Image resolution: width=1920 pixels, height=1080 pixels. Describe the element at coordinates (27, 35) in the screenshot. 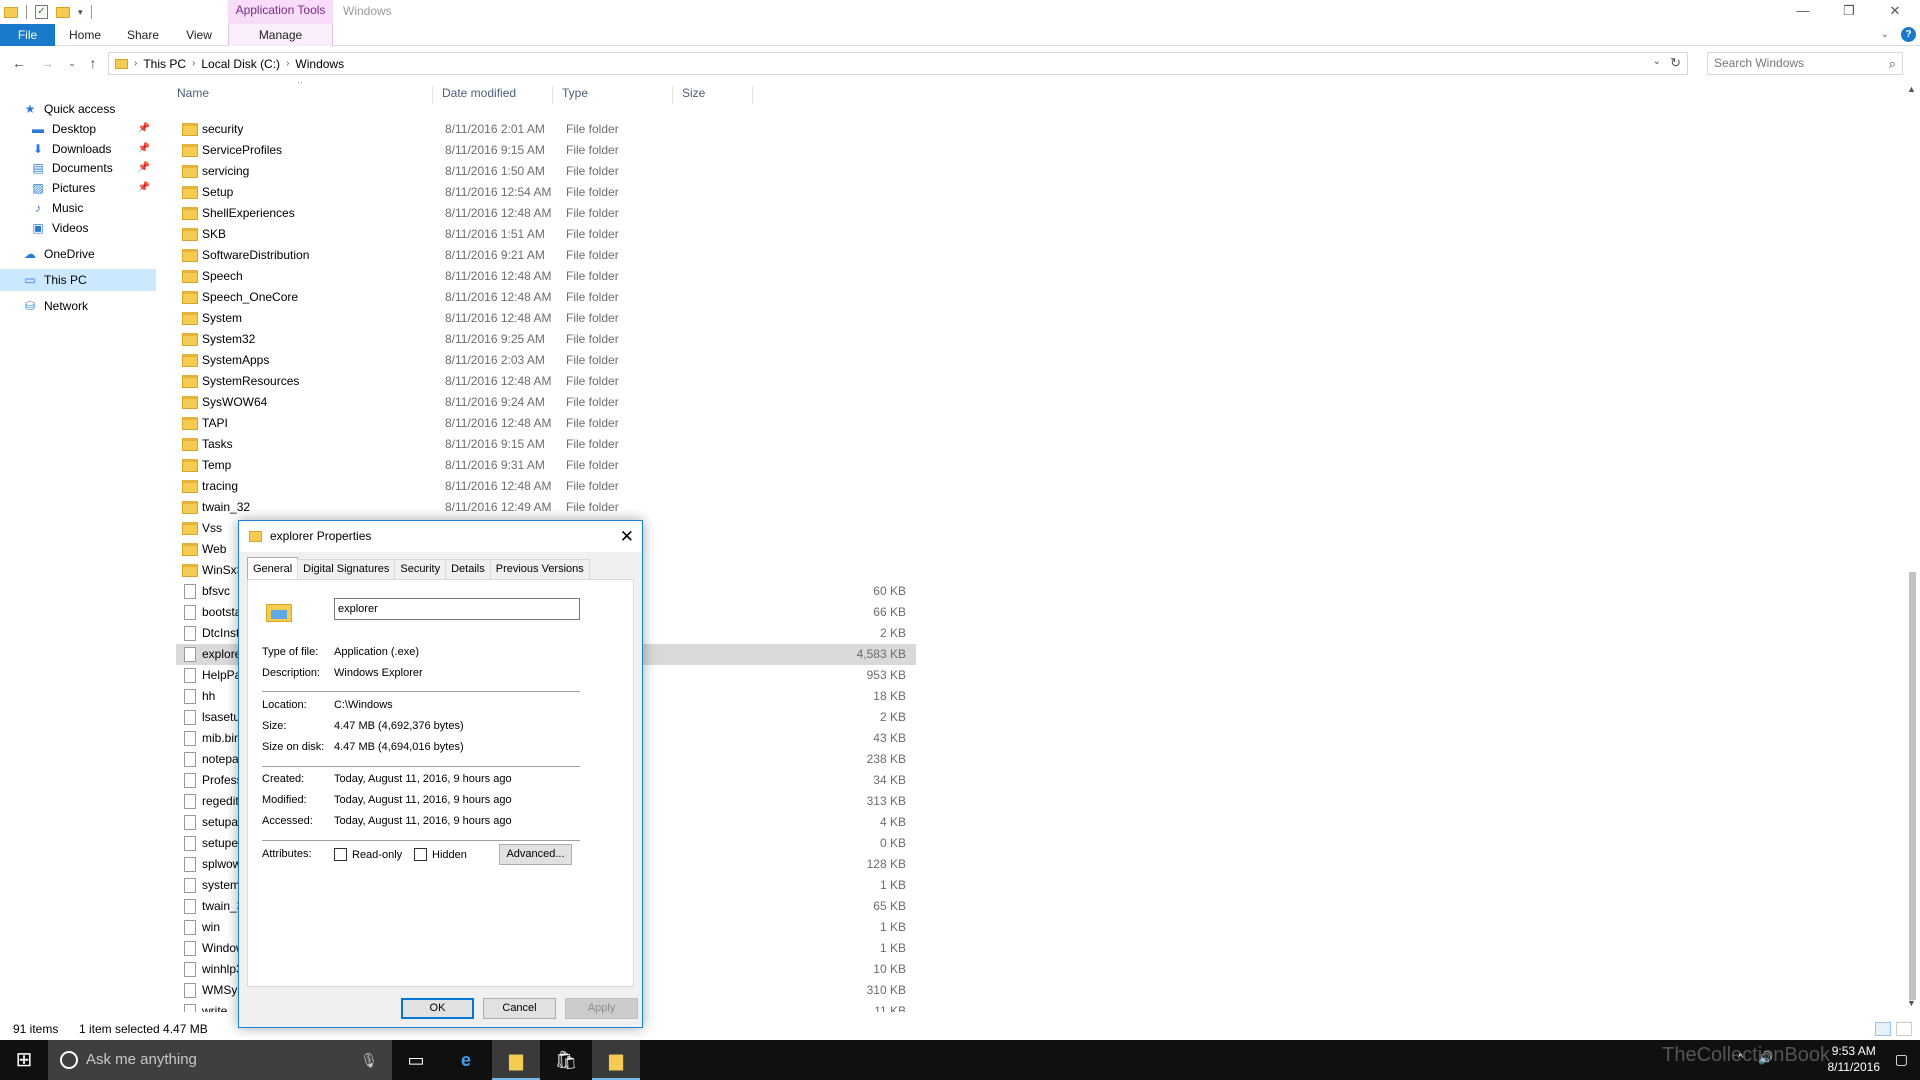

I see `tab-file: File` at that location.